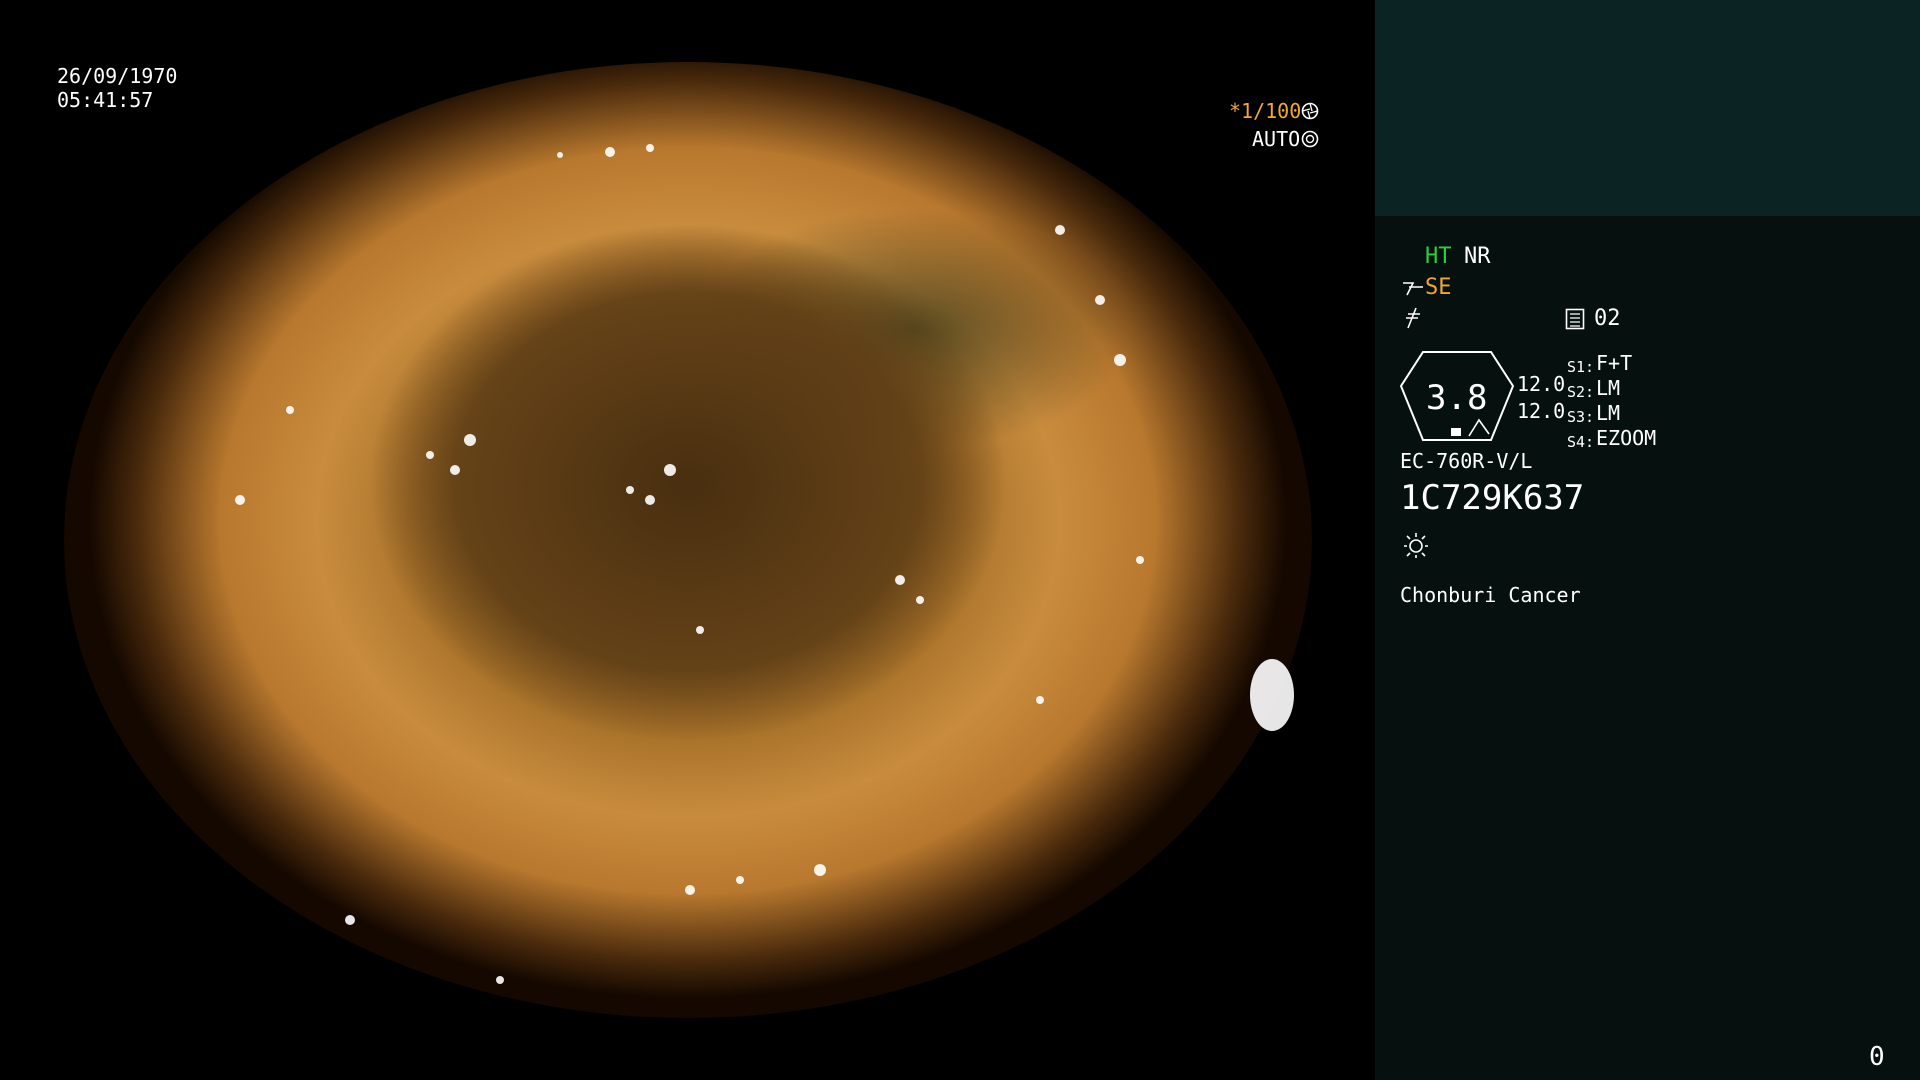 The width and height of the screenshot is (1920, 1080). Describe the element at coordinates (1647, 108) in the screenshot. I see `info-panel-header` at that location.